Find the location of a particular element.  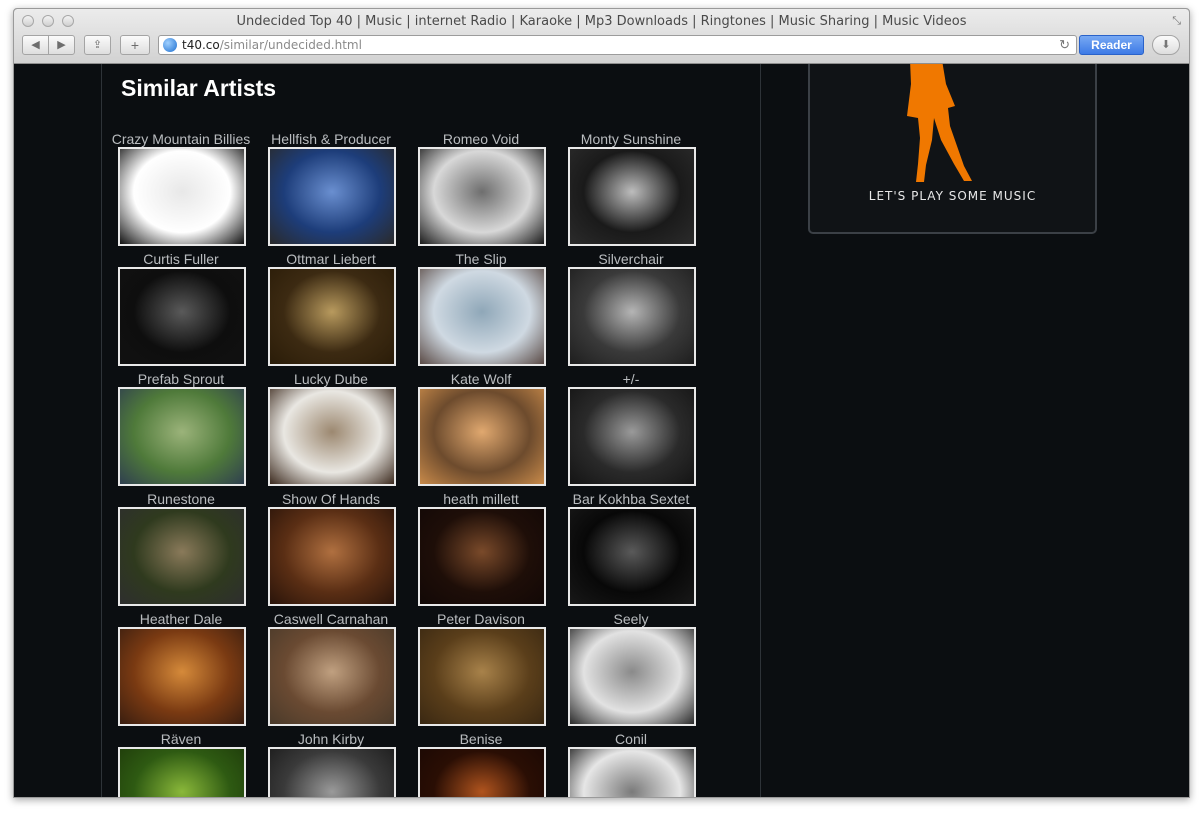

download-icon: ⬇ is located at coordinates (1166, 45).